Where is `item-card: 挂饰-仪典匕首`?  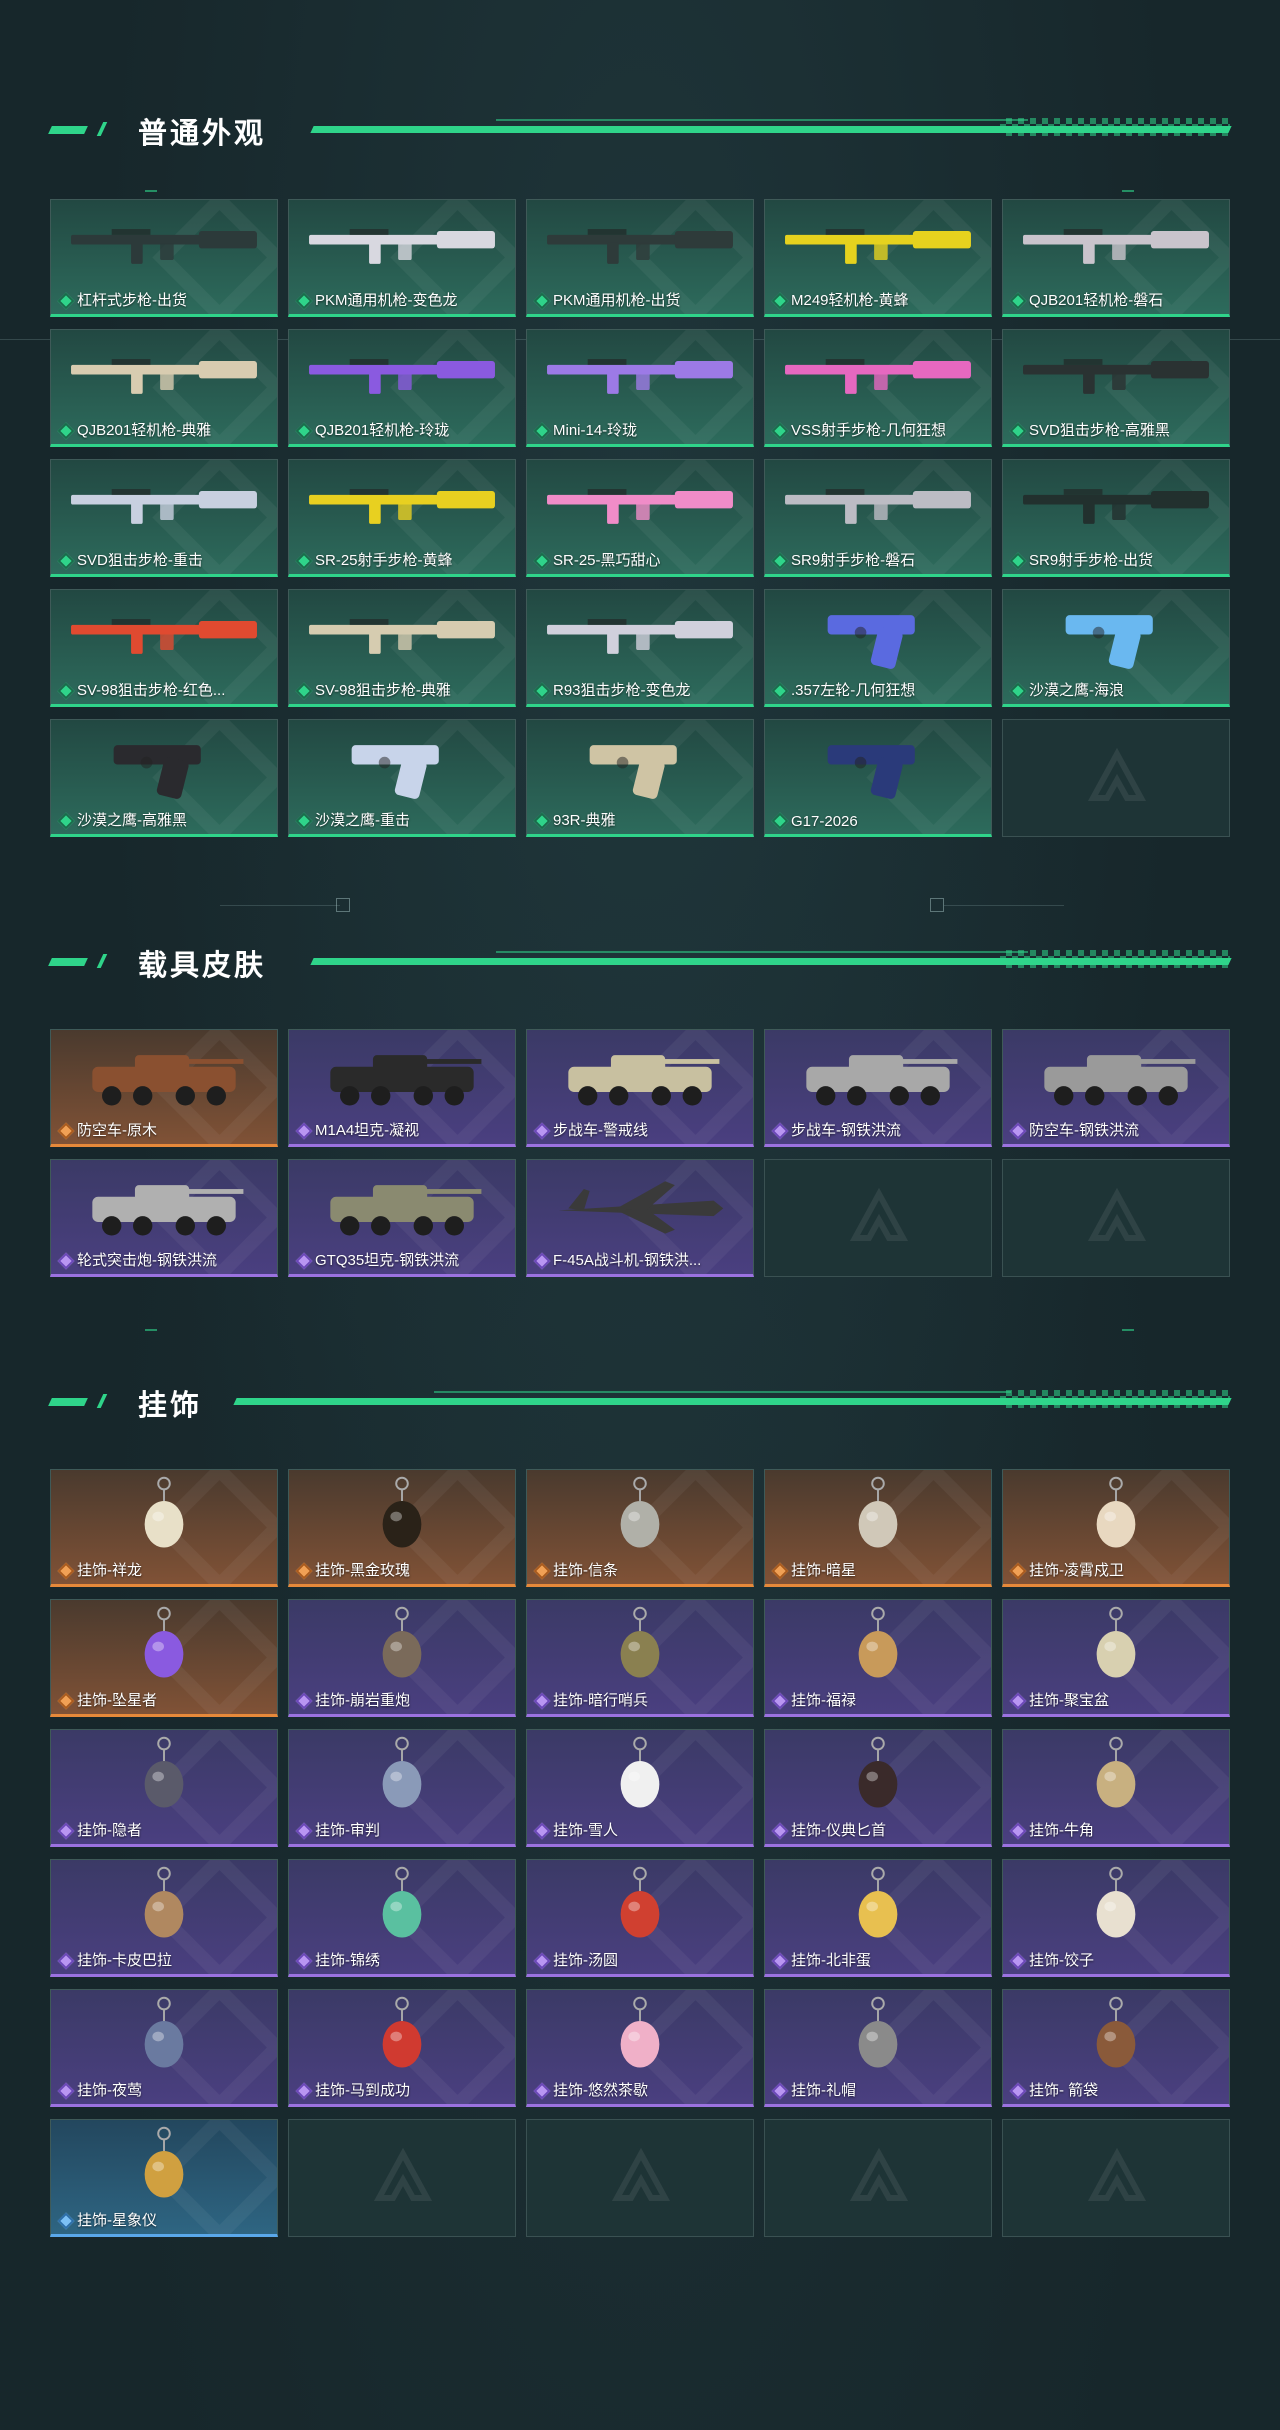
item-card: 挂饰-仪典匕首 is located at coordinates (878, 1788).